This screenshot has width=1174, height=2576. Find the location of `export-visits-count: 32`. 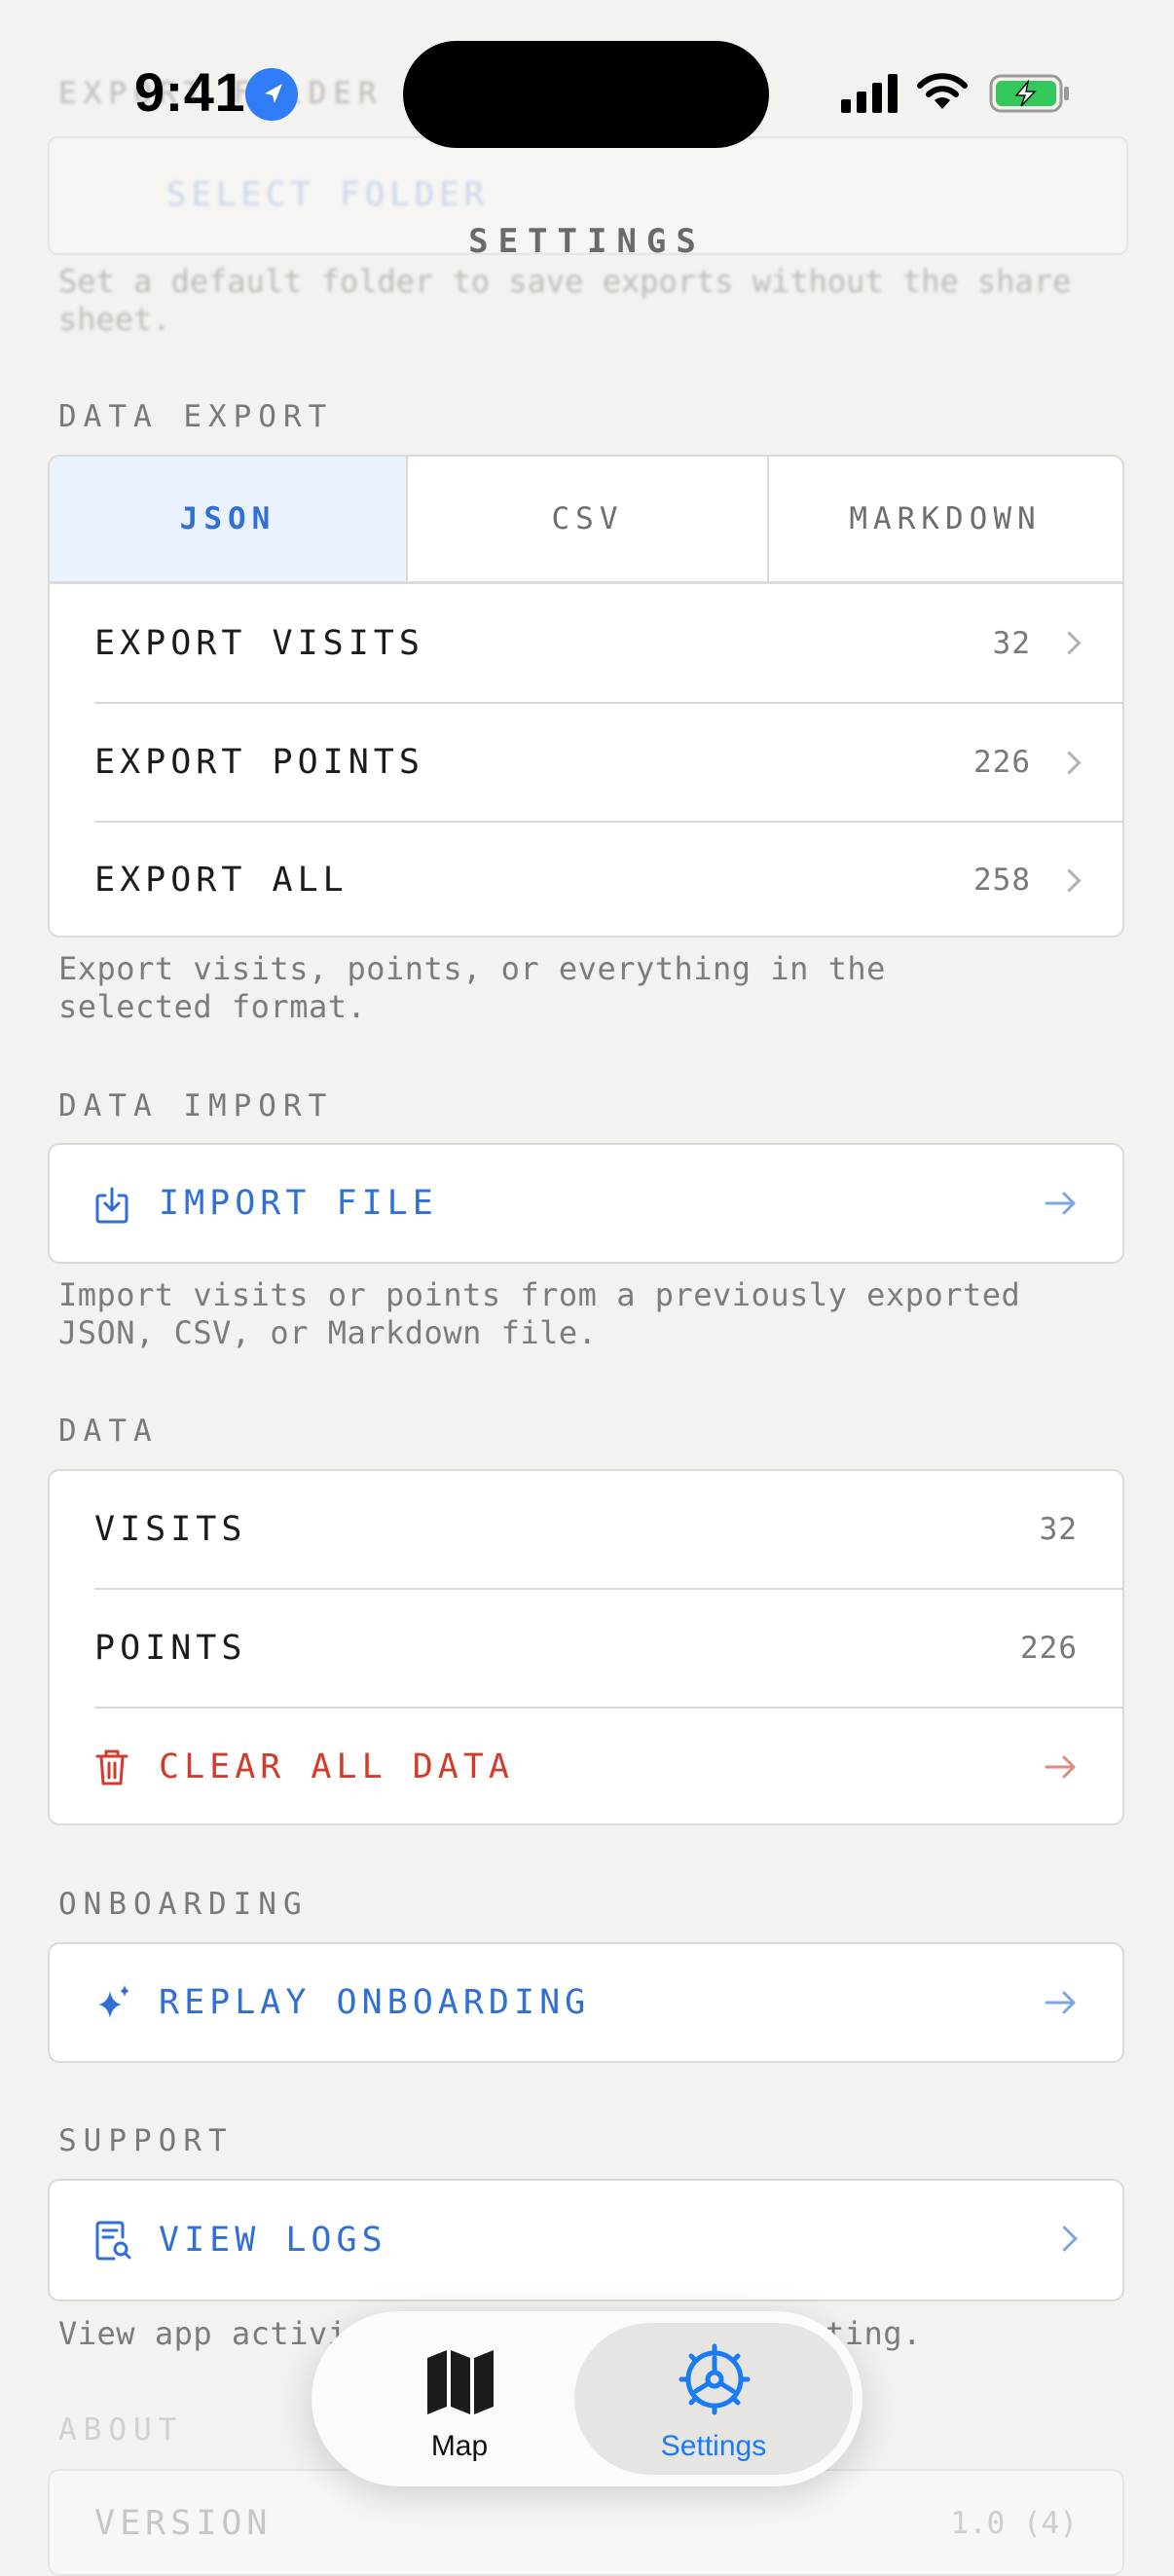

export-visits-count: 32 is located at coordinates (1011, 643).